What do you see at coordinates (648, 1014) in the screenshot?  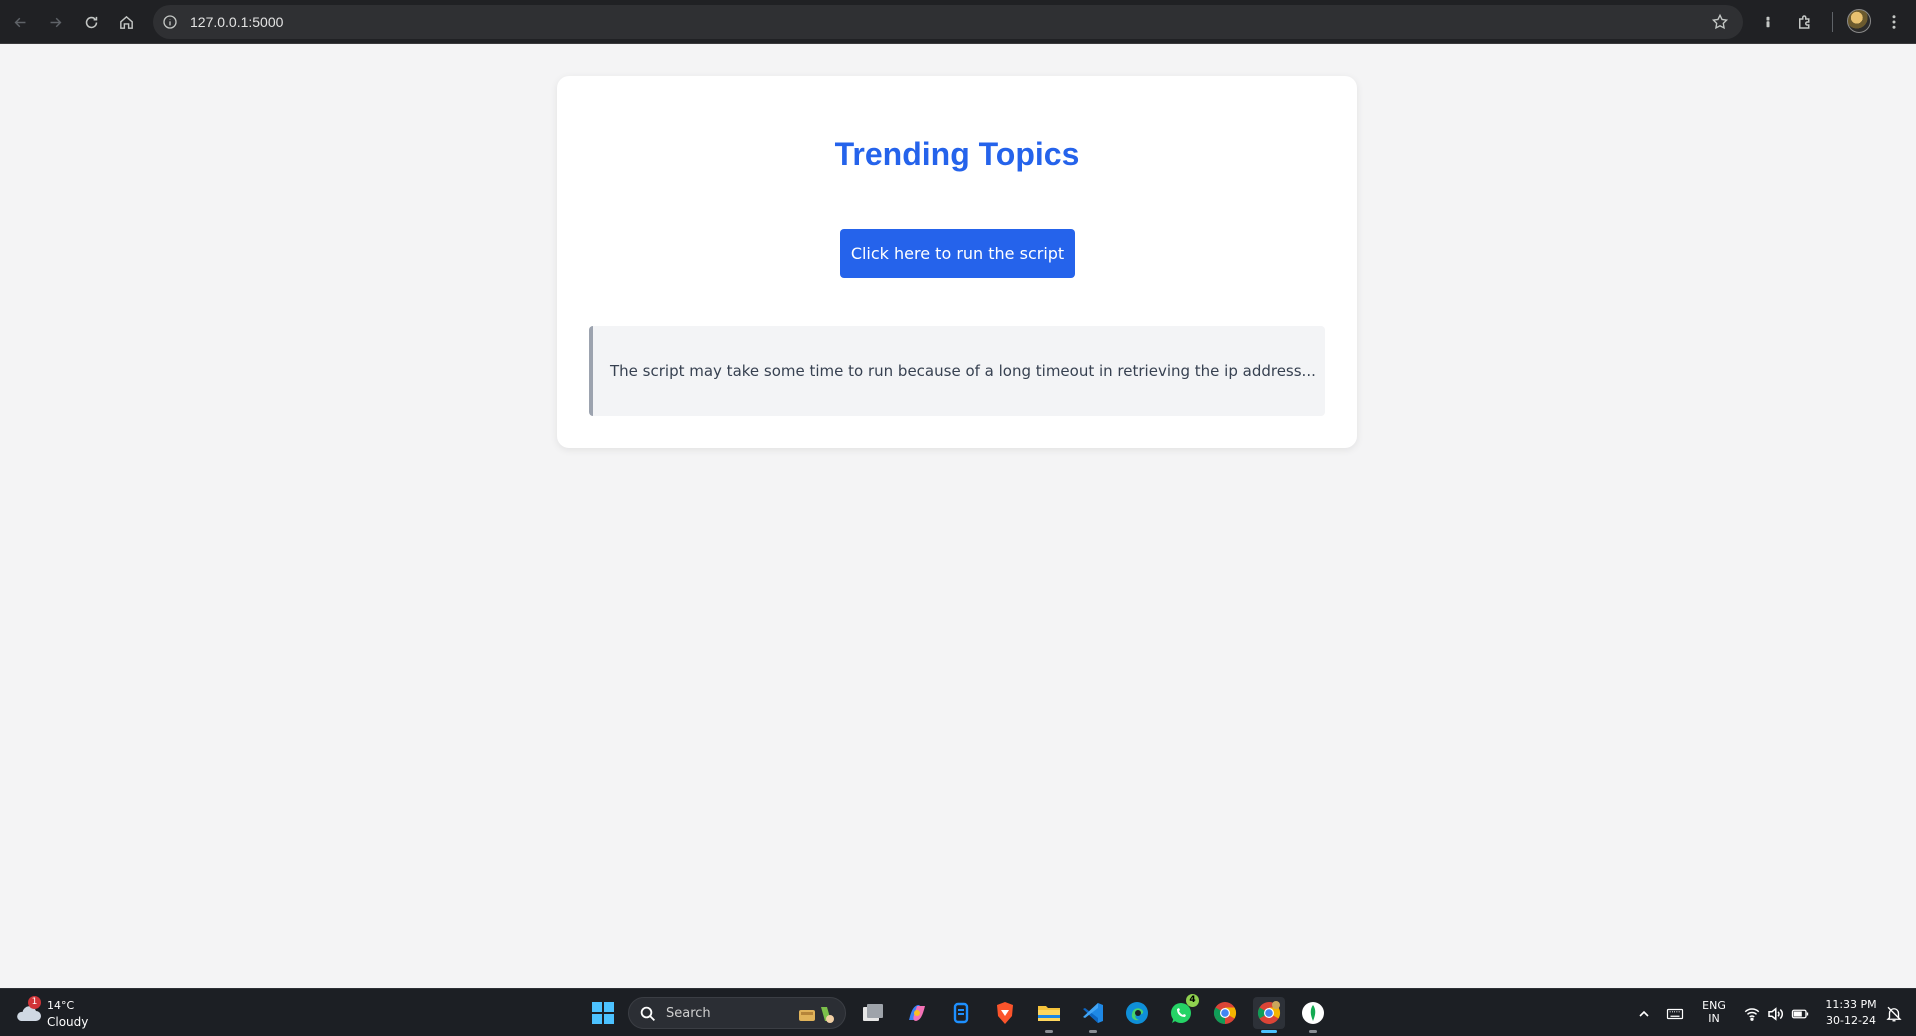 I see `search-icon` at bounding box center [648, 1014].